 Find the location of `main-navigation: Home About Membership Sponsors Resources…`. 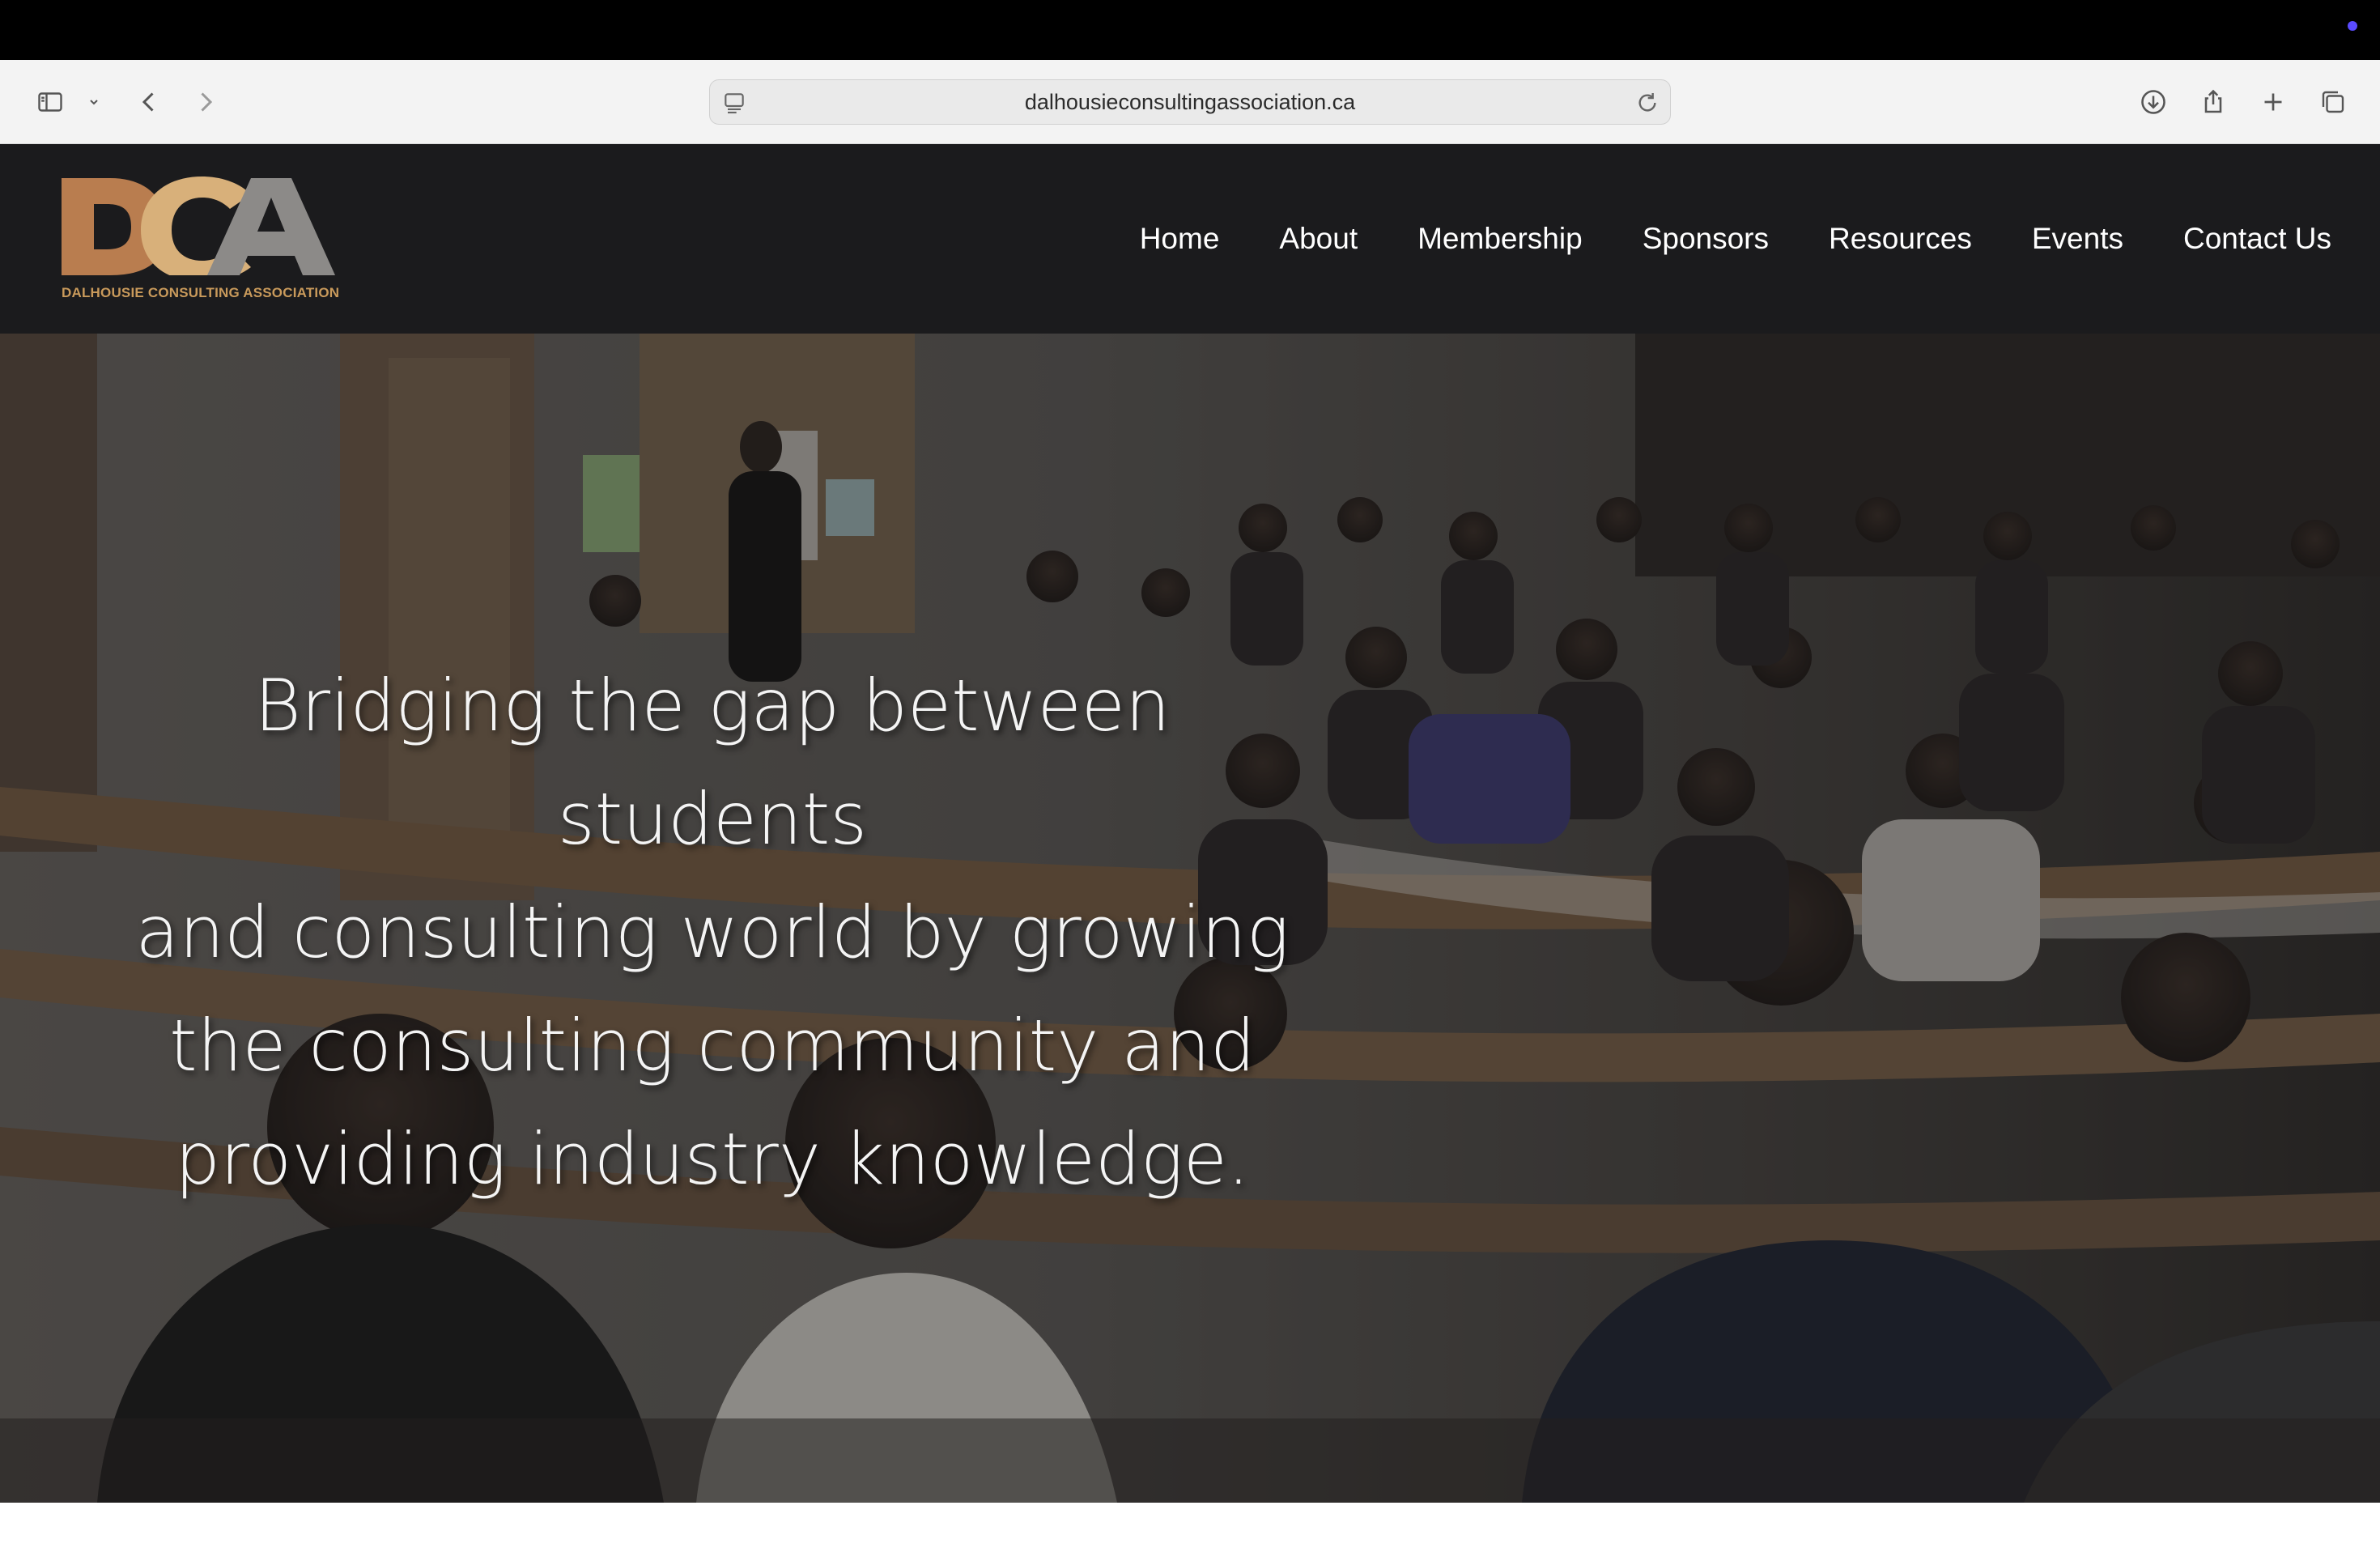

main-navigation: Home About Membership Sponsors Resources… is located at coordinates (1736, 239).